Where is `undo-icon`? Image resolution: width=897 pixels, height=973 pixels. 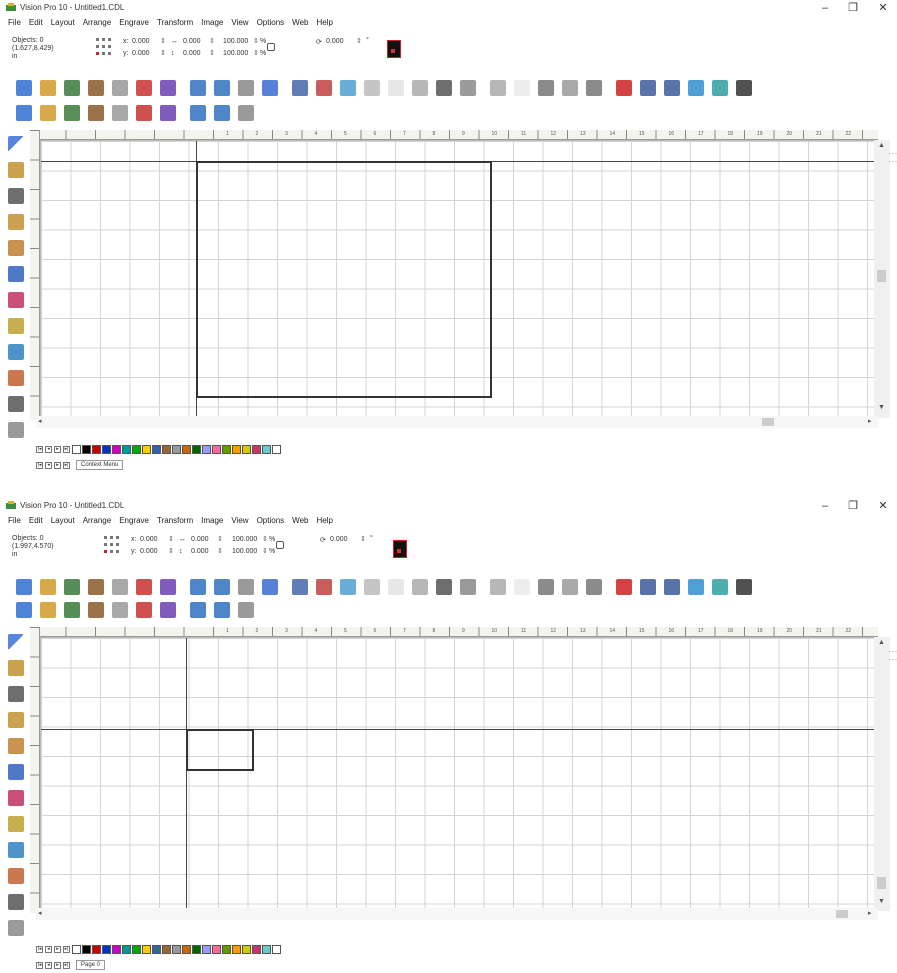 undo-icon is located at coordinates (198, 587).